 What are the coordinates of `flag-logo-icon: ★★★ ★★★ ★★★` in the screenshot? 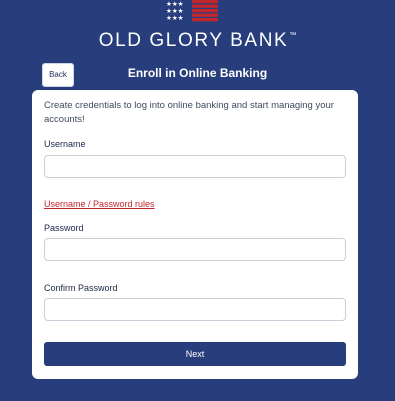 It's located at (192, 11).